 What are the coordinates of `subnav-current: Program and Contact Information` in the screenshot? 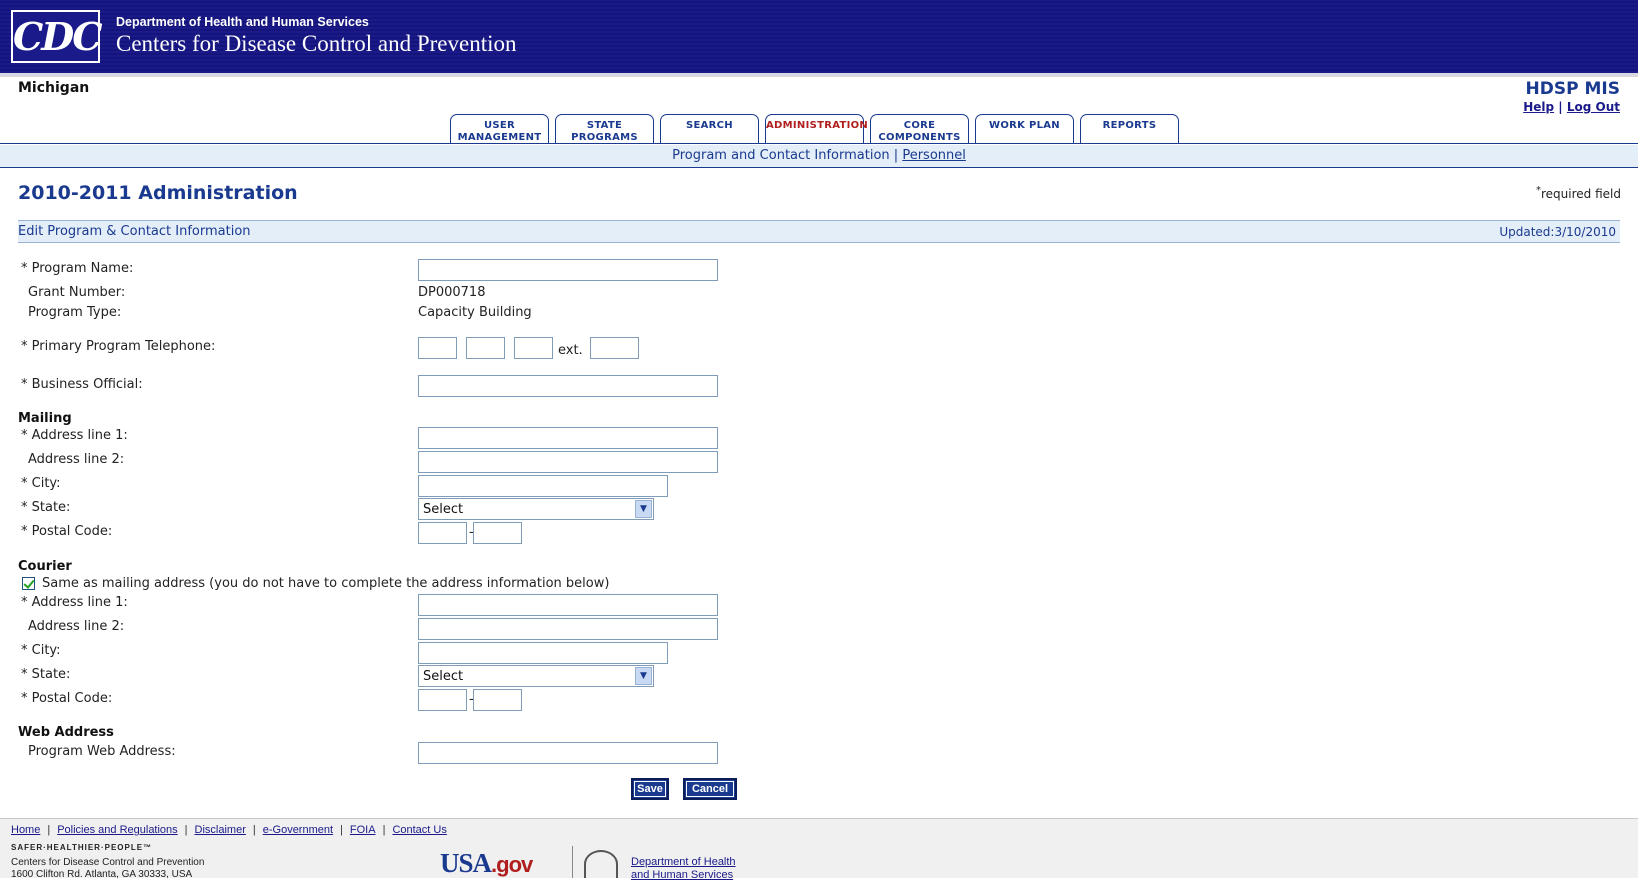 It's located at (781, 155).